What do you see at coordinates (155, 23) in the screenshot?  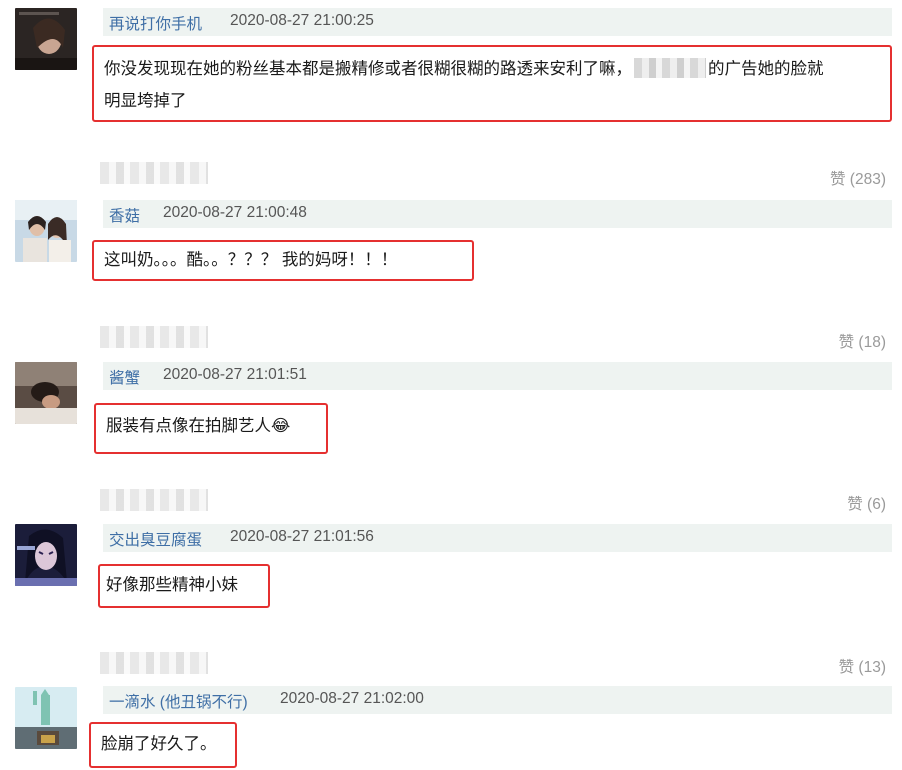 I see `username-link: 再说打你手机` at bounding box center [155, 23].